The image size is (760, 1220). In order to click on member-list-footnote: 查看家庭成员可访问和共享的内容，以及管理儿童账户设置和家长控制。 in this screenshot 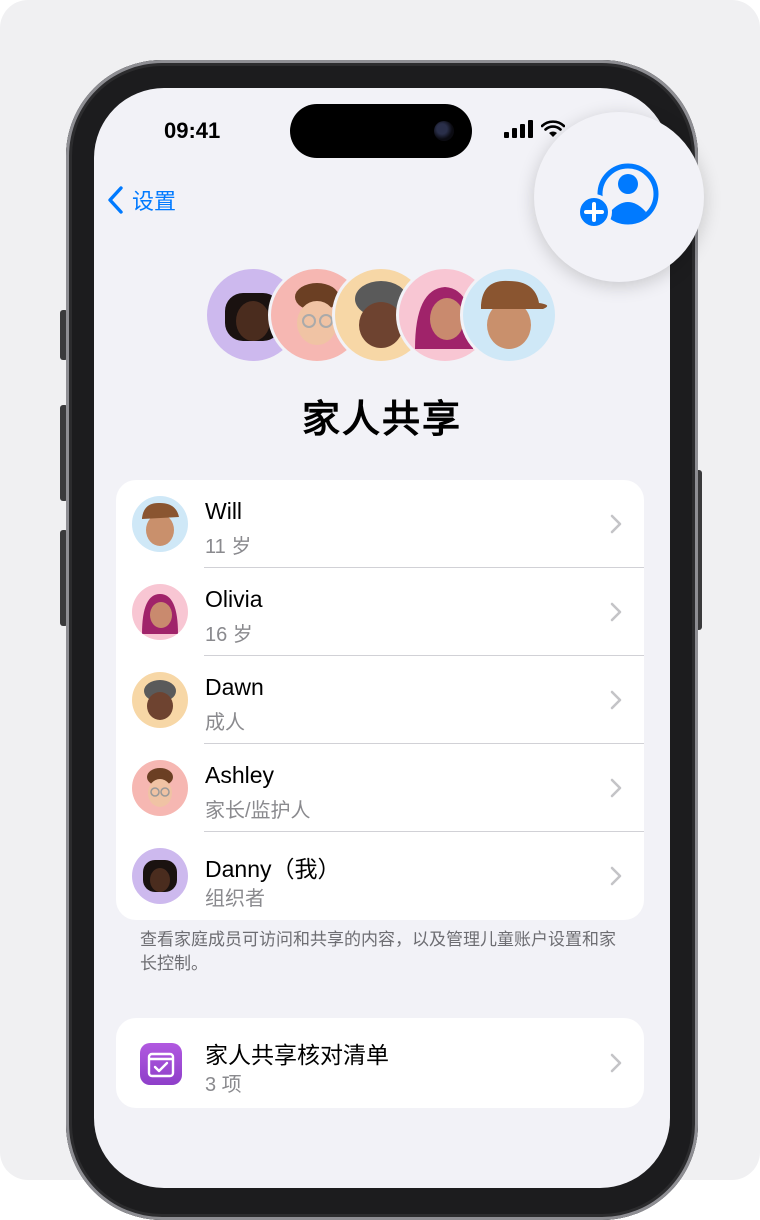, I will do `click(378, 951)`.